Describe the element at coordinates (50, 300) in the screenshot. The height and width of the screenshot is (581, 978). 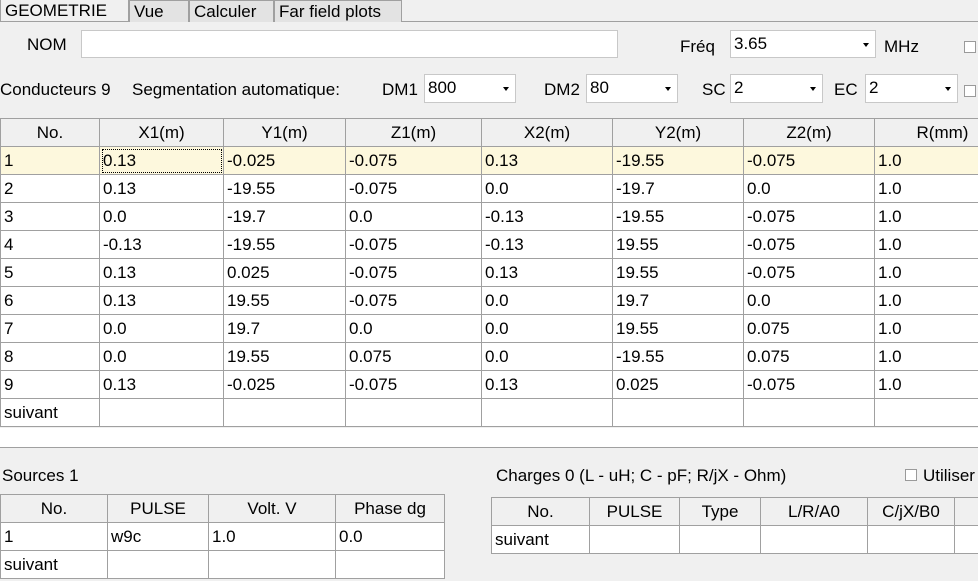
I see `geometry-row-number: 6` at that location.